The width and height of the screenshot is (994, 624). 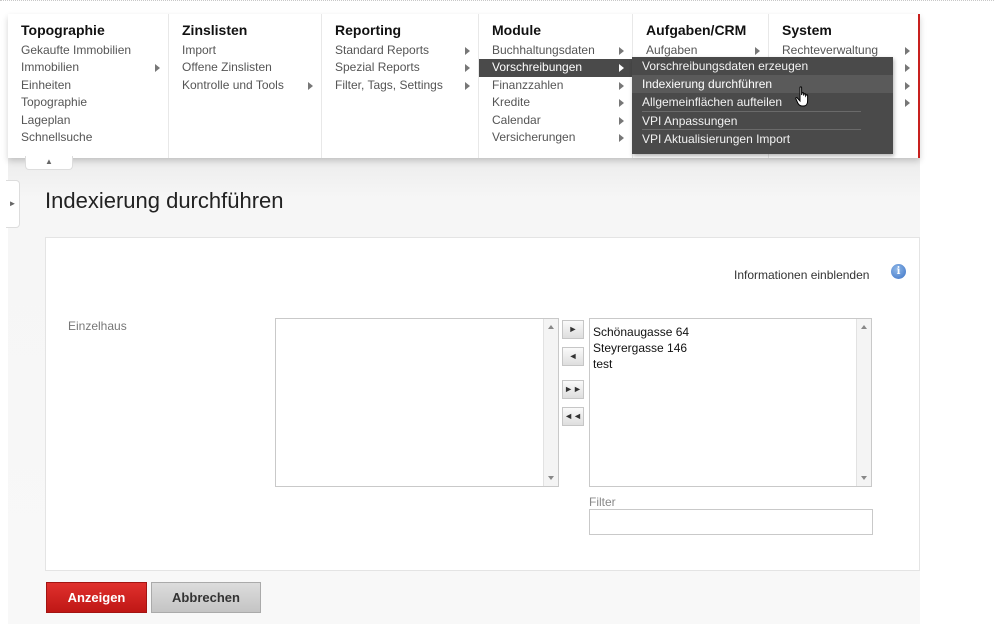 What do you see at coordinates (762, 84) in the screenshot?
I see `submenu-item: Indexierung durchführen` at bounding box center [762, 84].